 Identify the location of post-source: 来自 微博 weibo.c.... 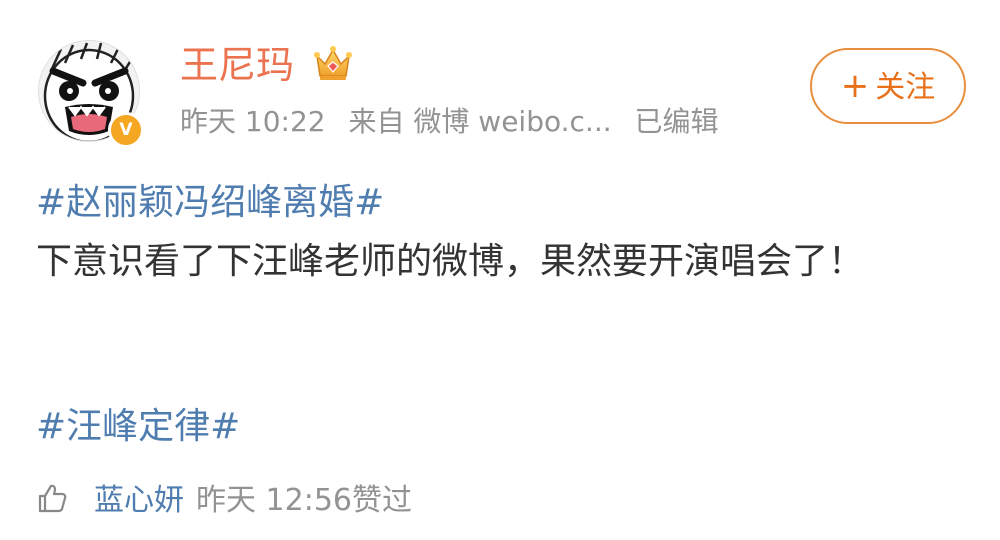
(480, 121).